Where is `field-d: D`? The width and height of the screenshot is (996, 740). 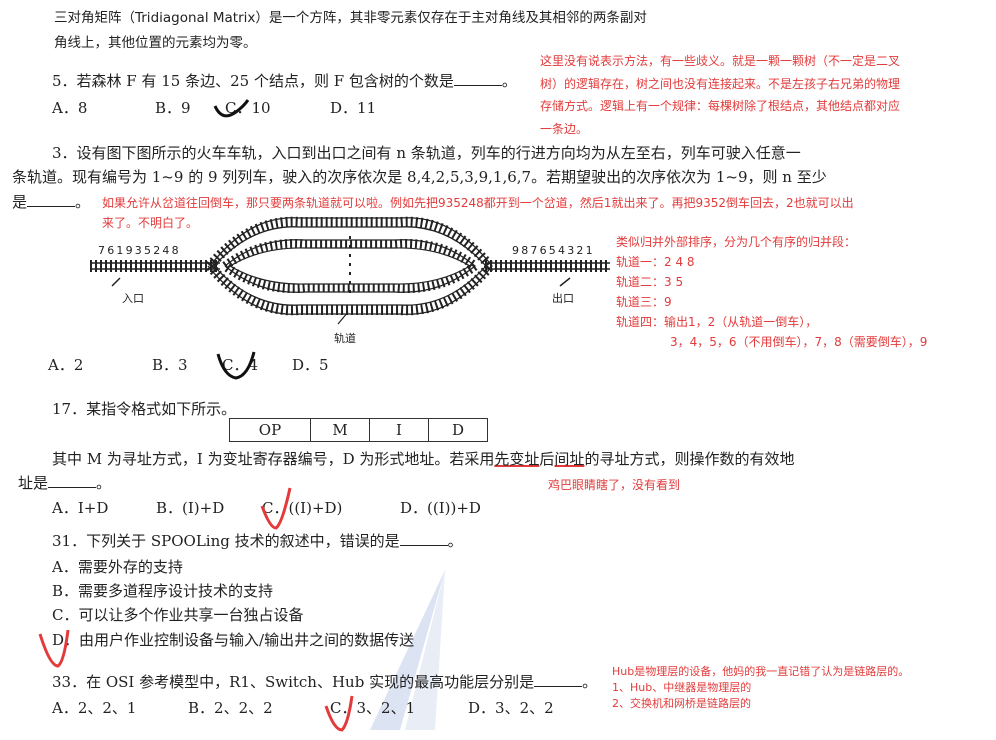 field-d: D is located at coordinates (458, 430).